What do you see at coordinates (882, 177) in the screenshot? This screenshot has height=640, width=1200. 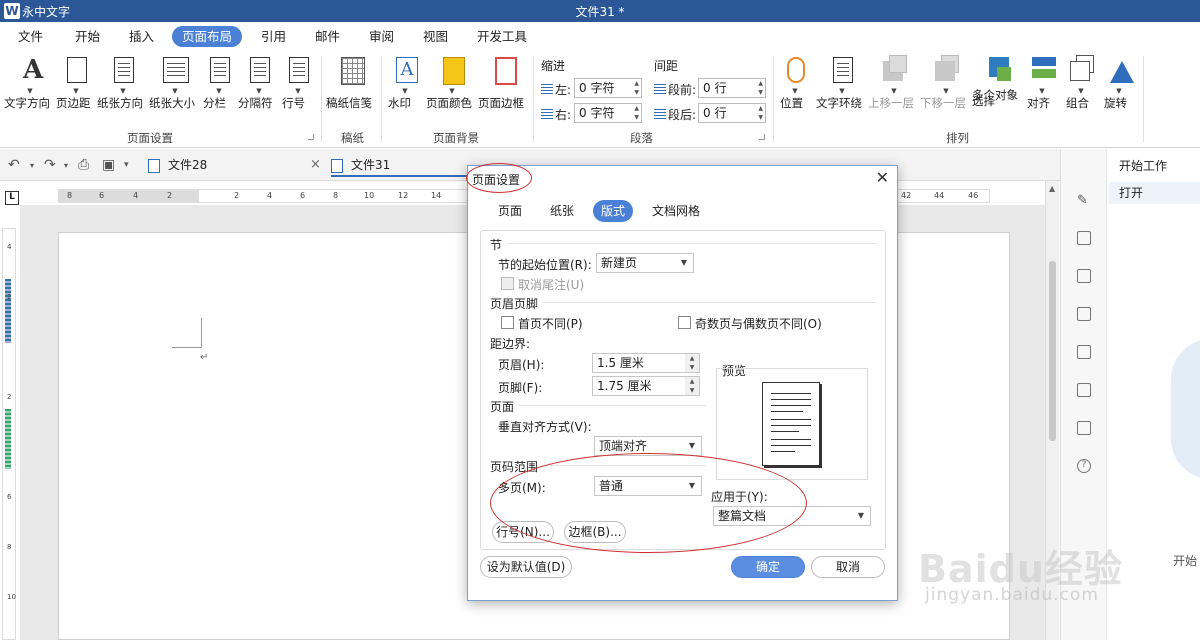 I see `close-icon: ✕` at bounding box center [882, 177].